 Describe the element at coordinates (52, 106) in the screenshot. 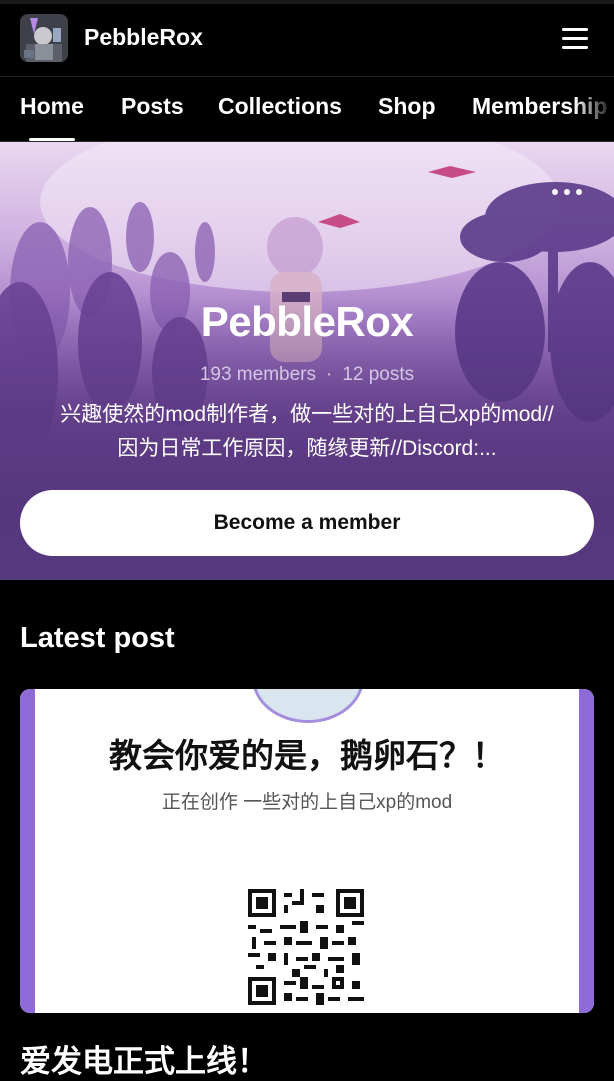

I see `tab-home: Home` at that location.